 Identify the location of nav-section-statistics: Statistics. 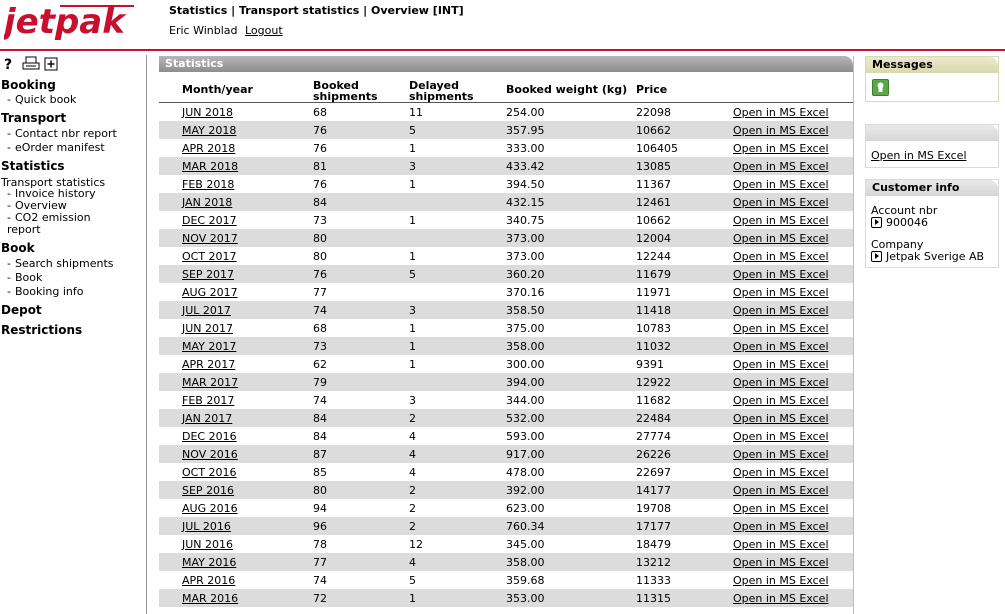
(33, 166).